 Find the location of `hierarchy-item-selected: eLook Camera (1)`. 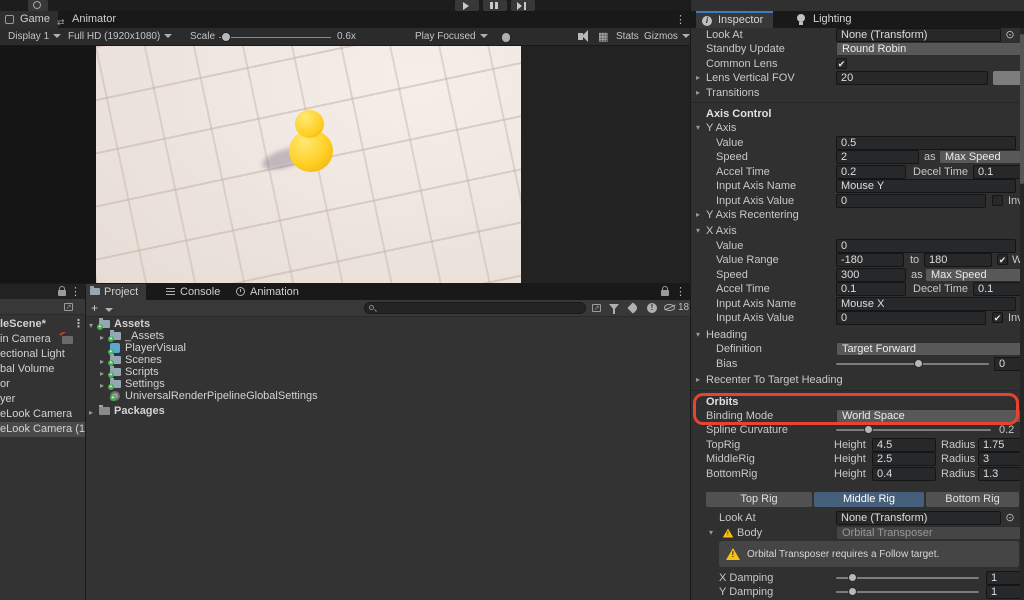

hierarchy-item-selected: eLook Camera (1) is located at coordinates (42, 429).